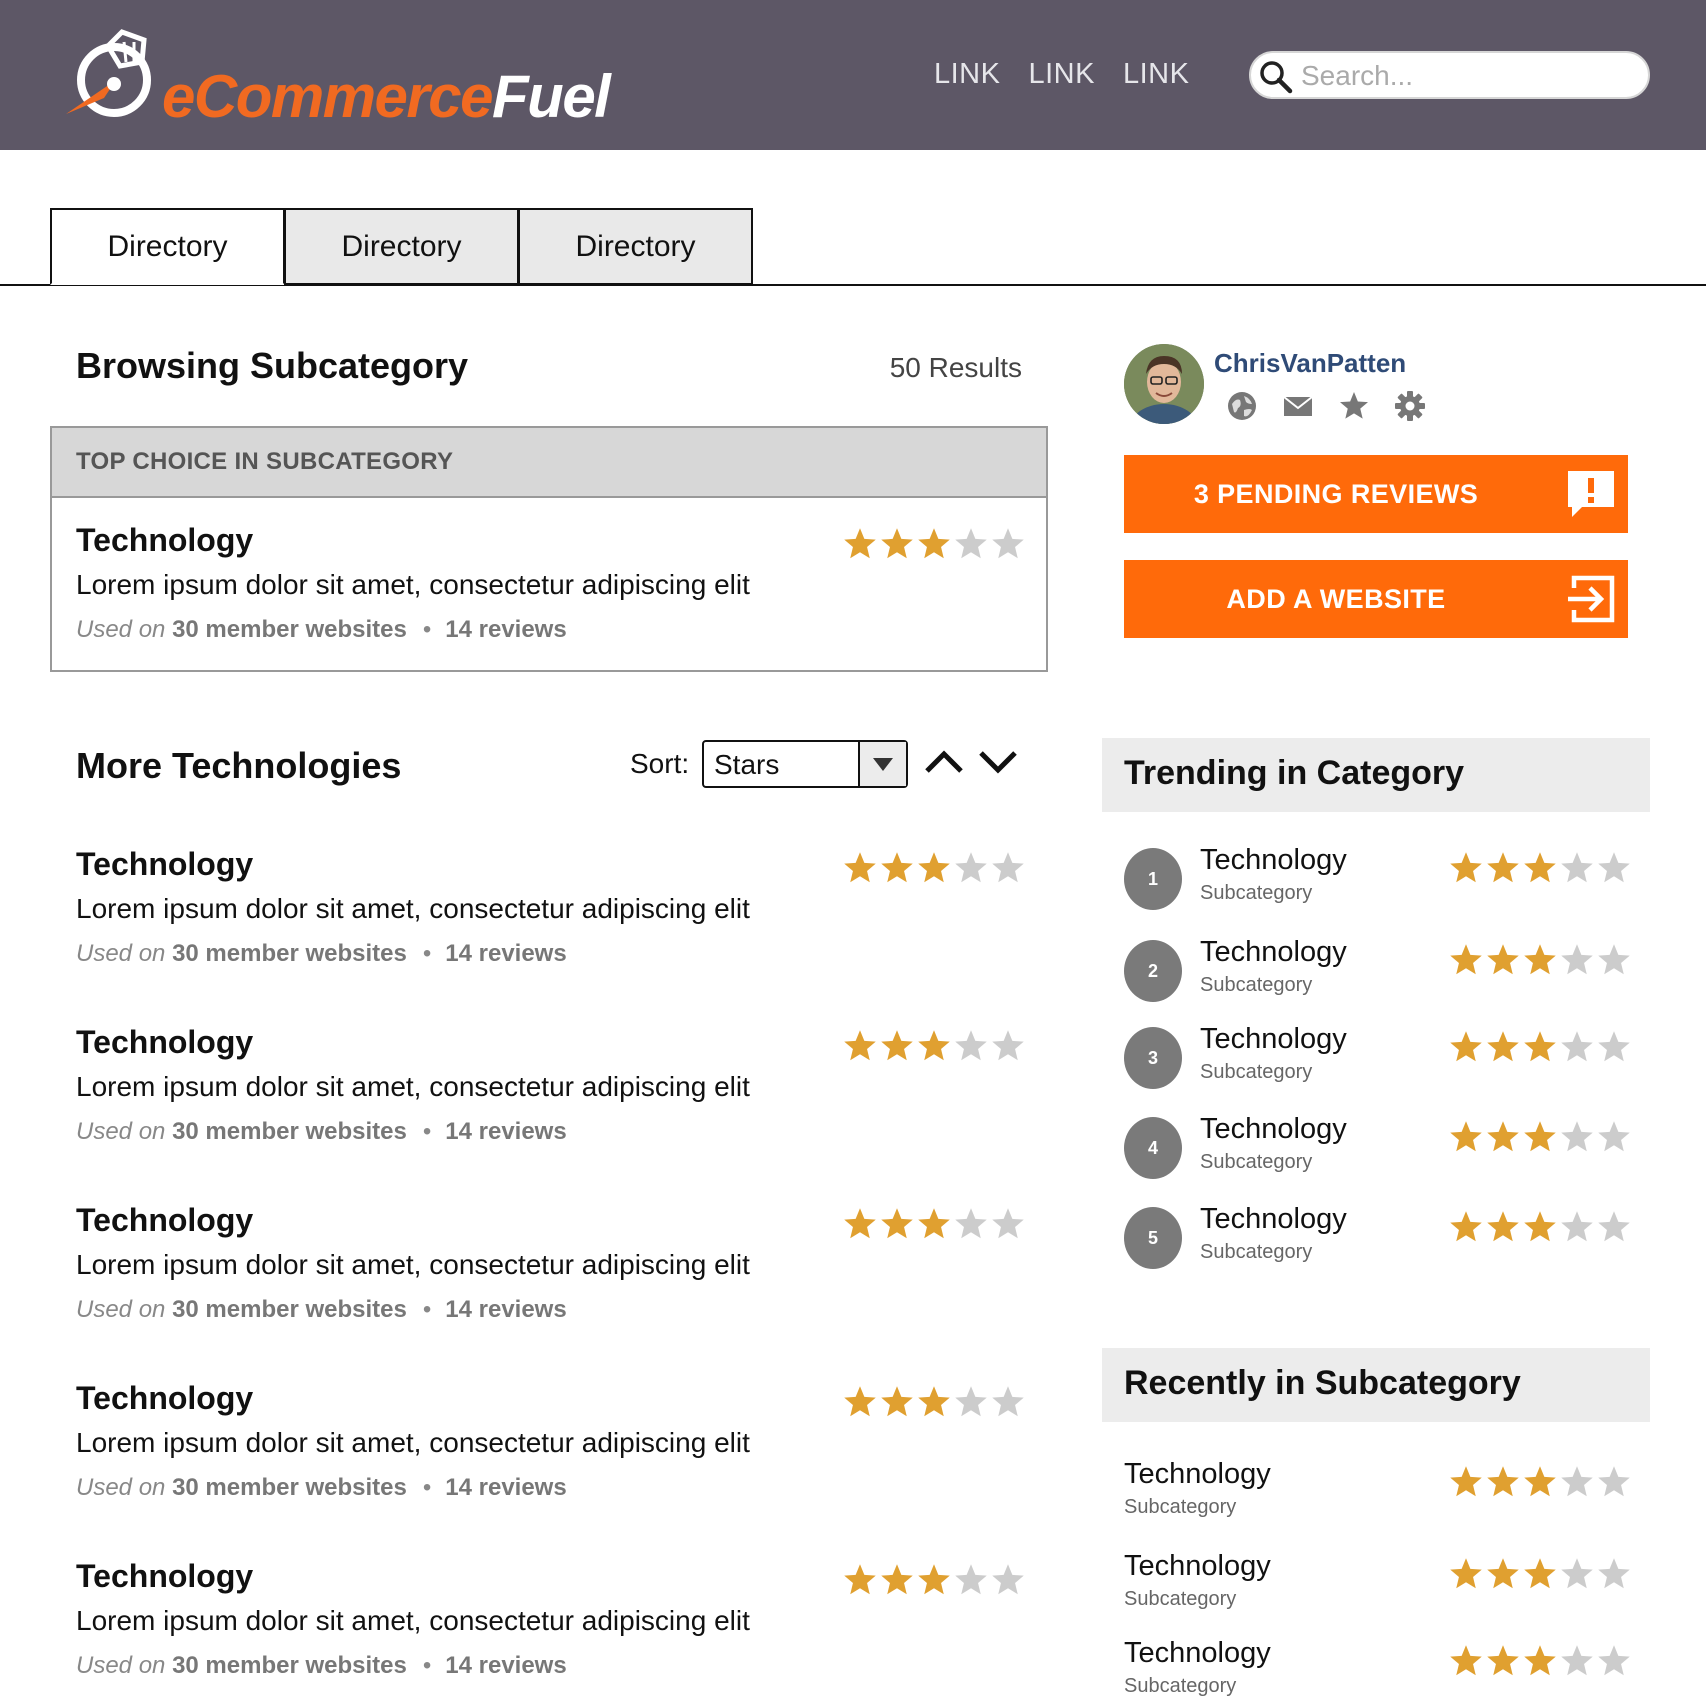 The image size is (1706, 1706). Describe the element at coordinates (1310, 363) in the screenshot. I see `username-link: ChrisVanPatten` at that location.